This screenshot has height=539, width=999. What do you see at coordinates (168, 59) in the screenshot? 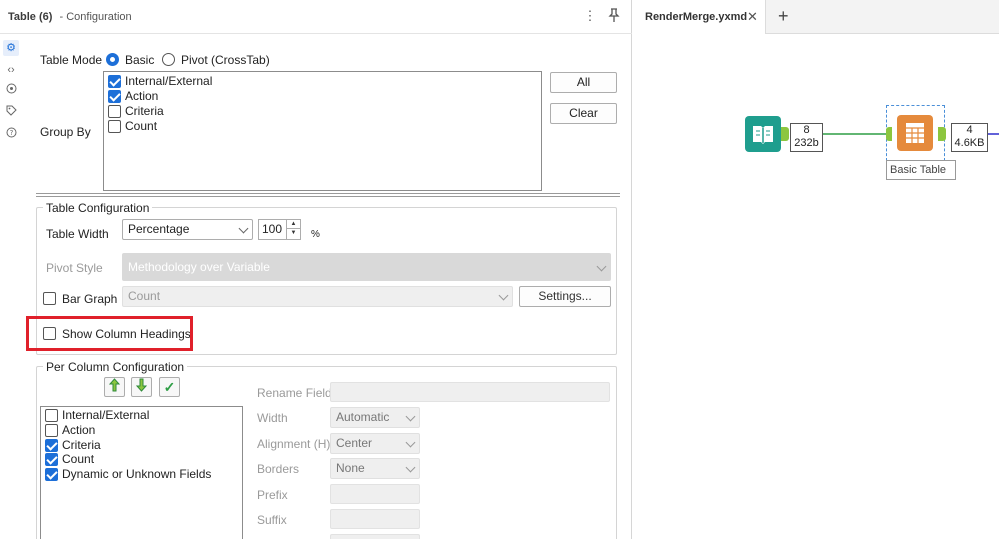
I see `table-mode-pivot-radio` at bounding box center [168, 59].